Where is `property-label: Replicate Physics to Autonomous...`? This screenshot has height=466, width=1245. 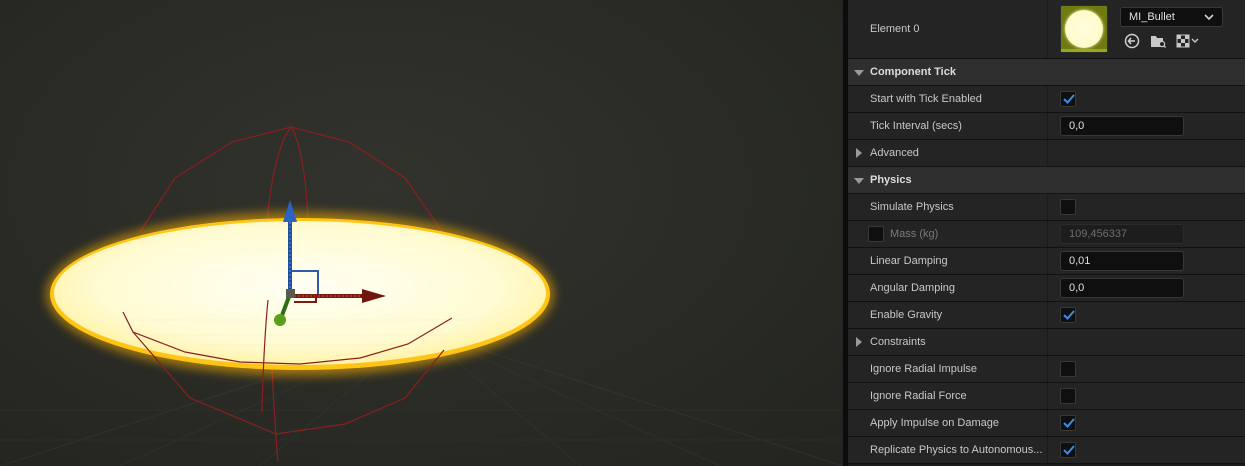
property-label: Replicate Physics to Autonomous... is located at coordinates (948, 450).